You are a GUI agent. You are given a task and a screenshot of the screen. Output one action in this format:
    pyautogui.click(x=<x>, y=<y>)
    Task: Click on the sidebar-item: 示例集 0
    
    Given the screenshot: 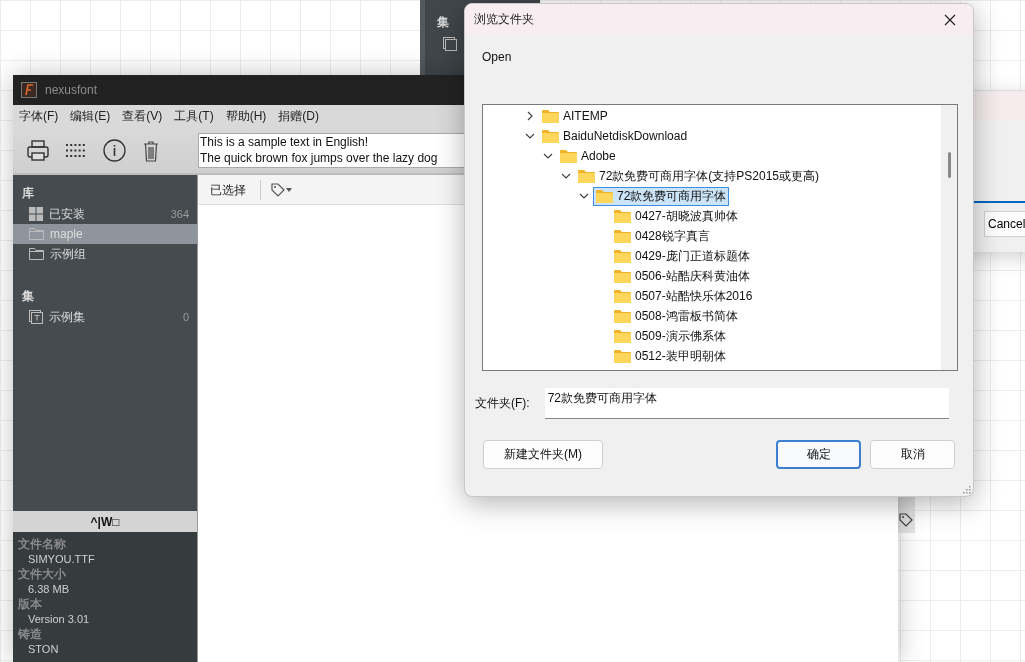 What is the action you would take?
    pyautogui.click(x=105, y=317)
    